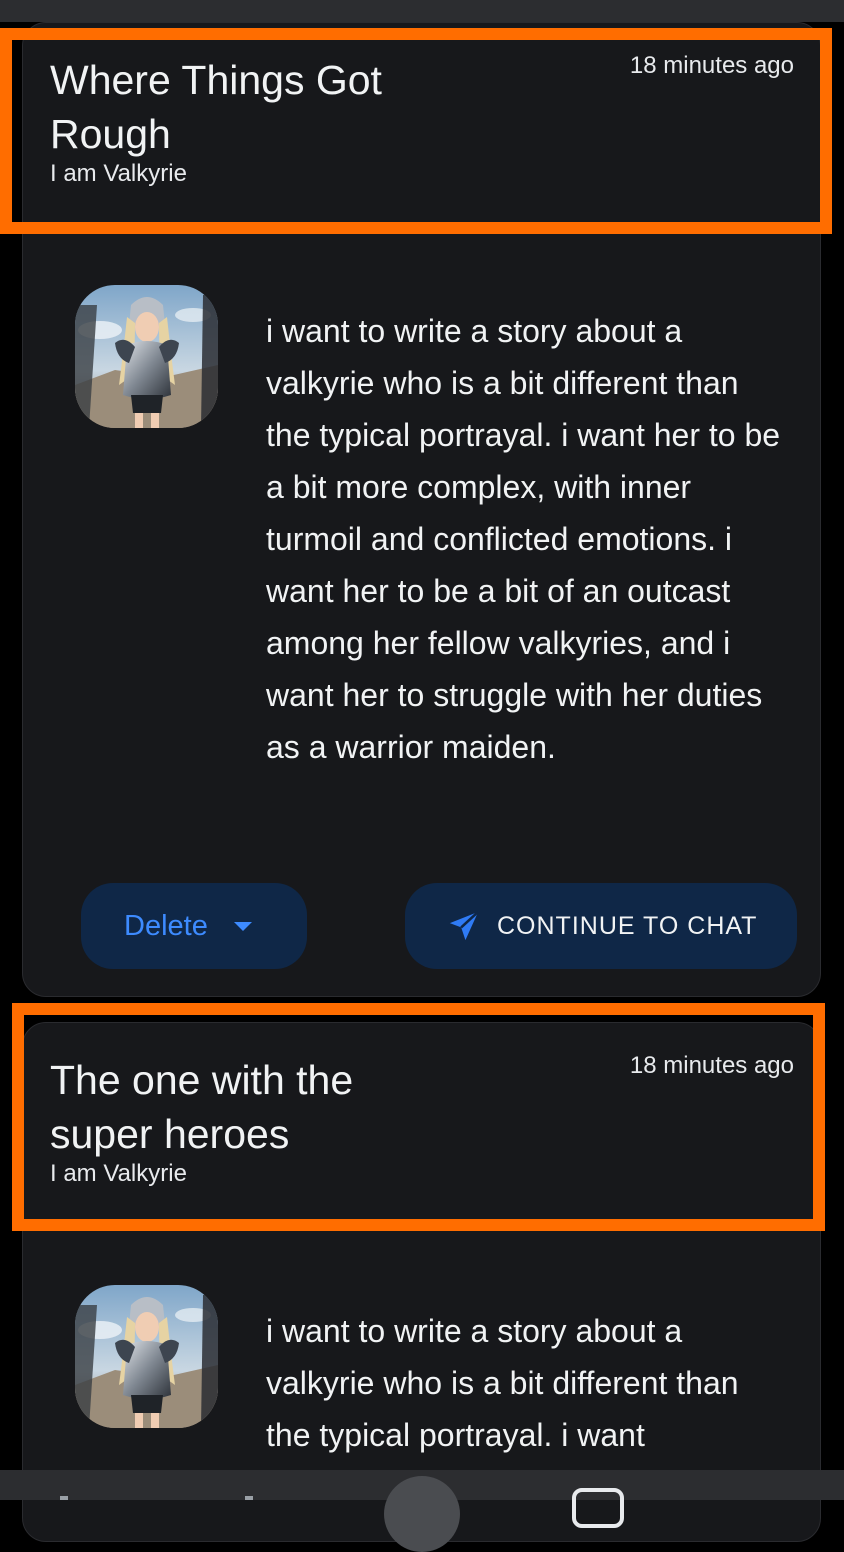  What do you see at coordinates (422, 1514) in the screenshot?
I see `nav-center-icon` at bounding box center [422, 1514].